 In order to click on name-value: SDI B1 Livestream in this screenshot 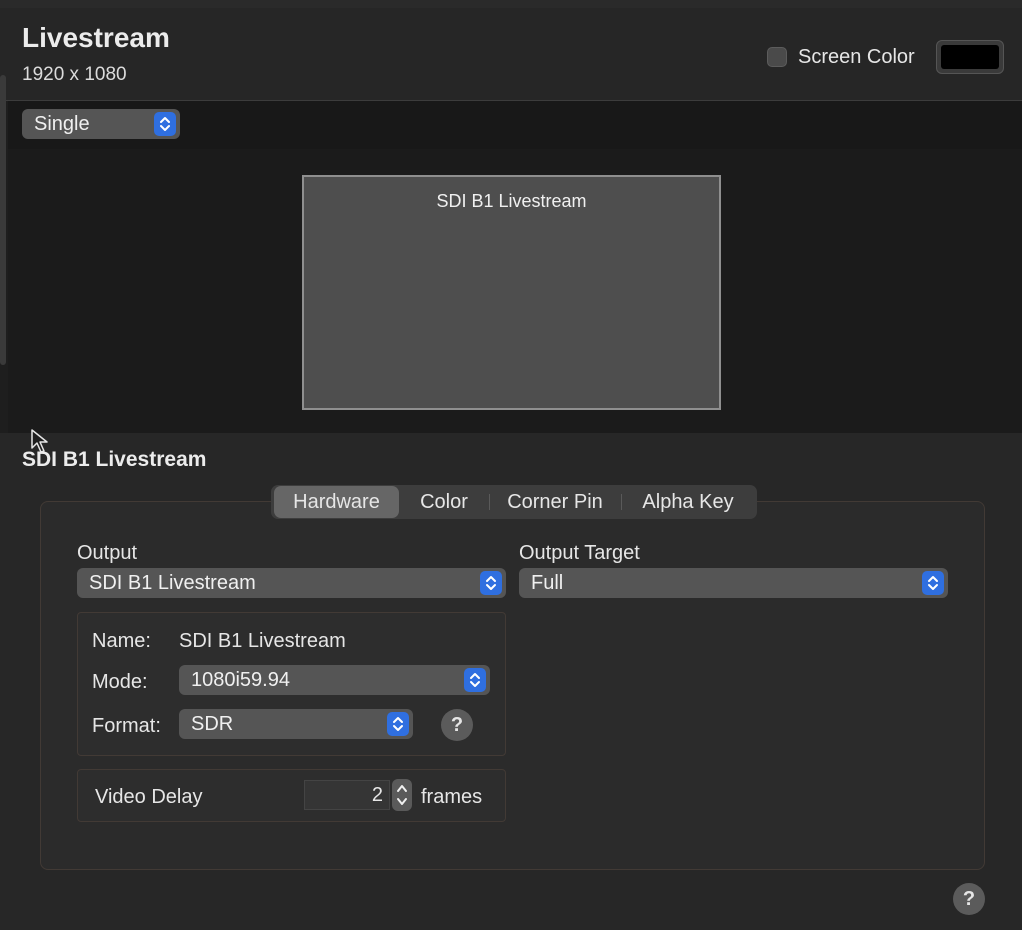, I will do `click(262, 641)`.